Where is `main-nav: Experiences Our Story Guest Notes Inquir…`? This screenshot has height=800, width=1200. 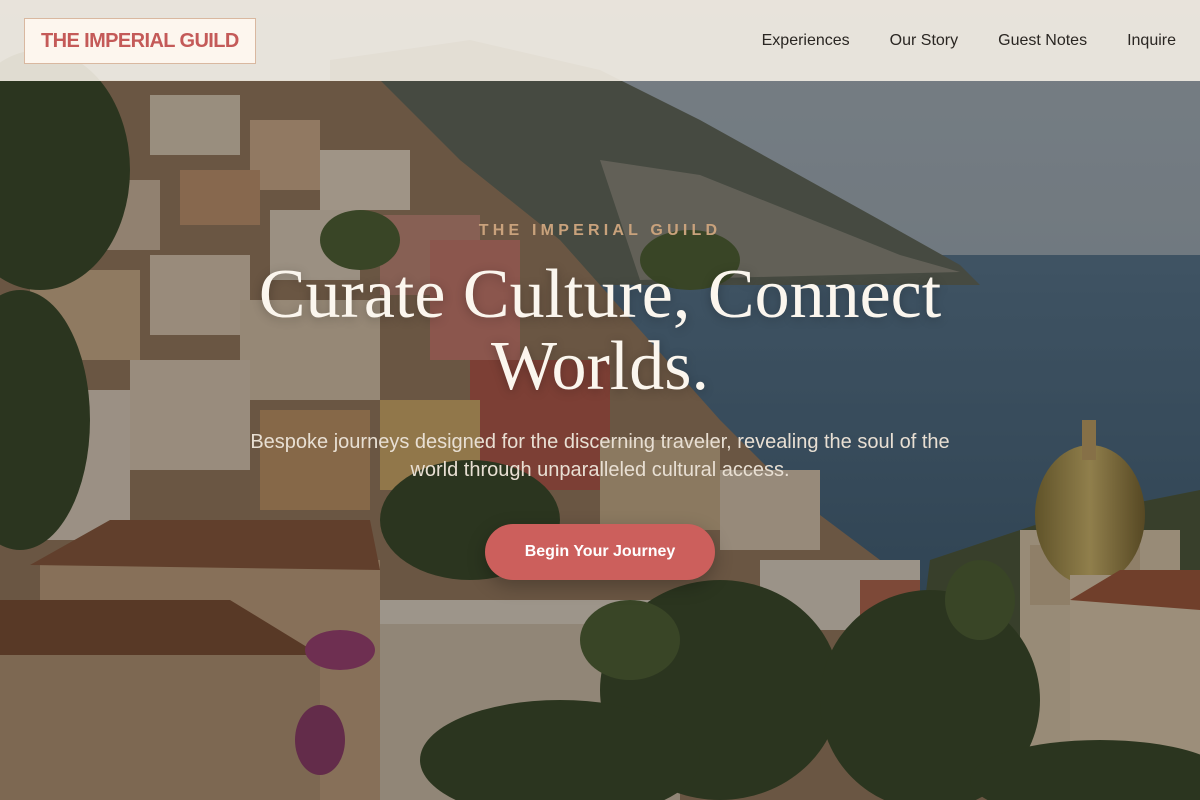 main-nav: Experiences Our Story Guest Notes Inquir… is located at coordinates (949, 41).